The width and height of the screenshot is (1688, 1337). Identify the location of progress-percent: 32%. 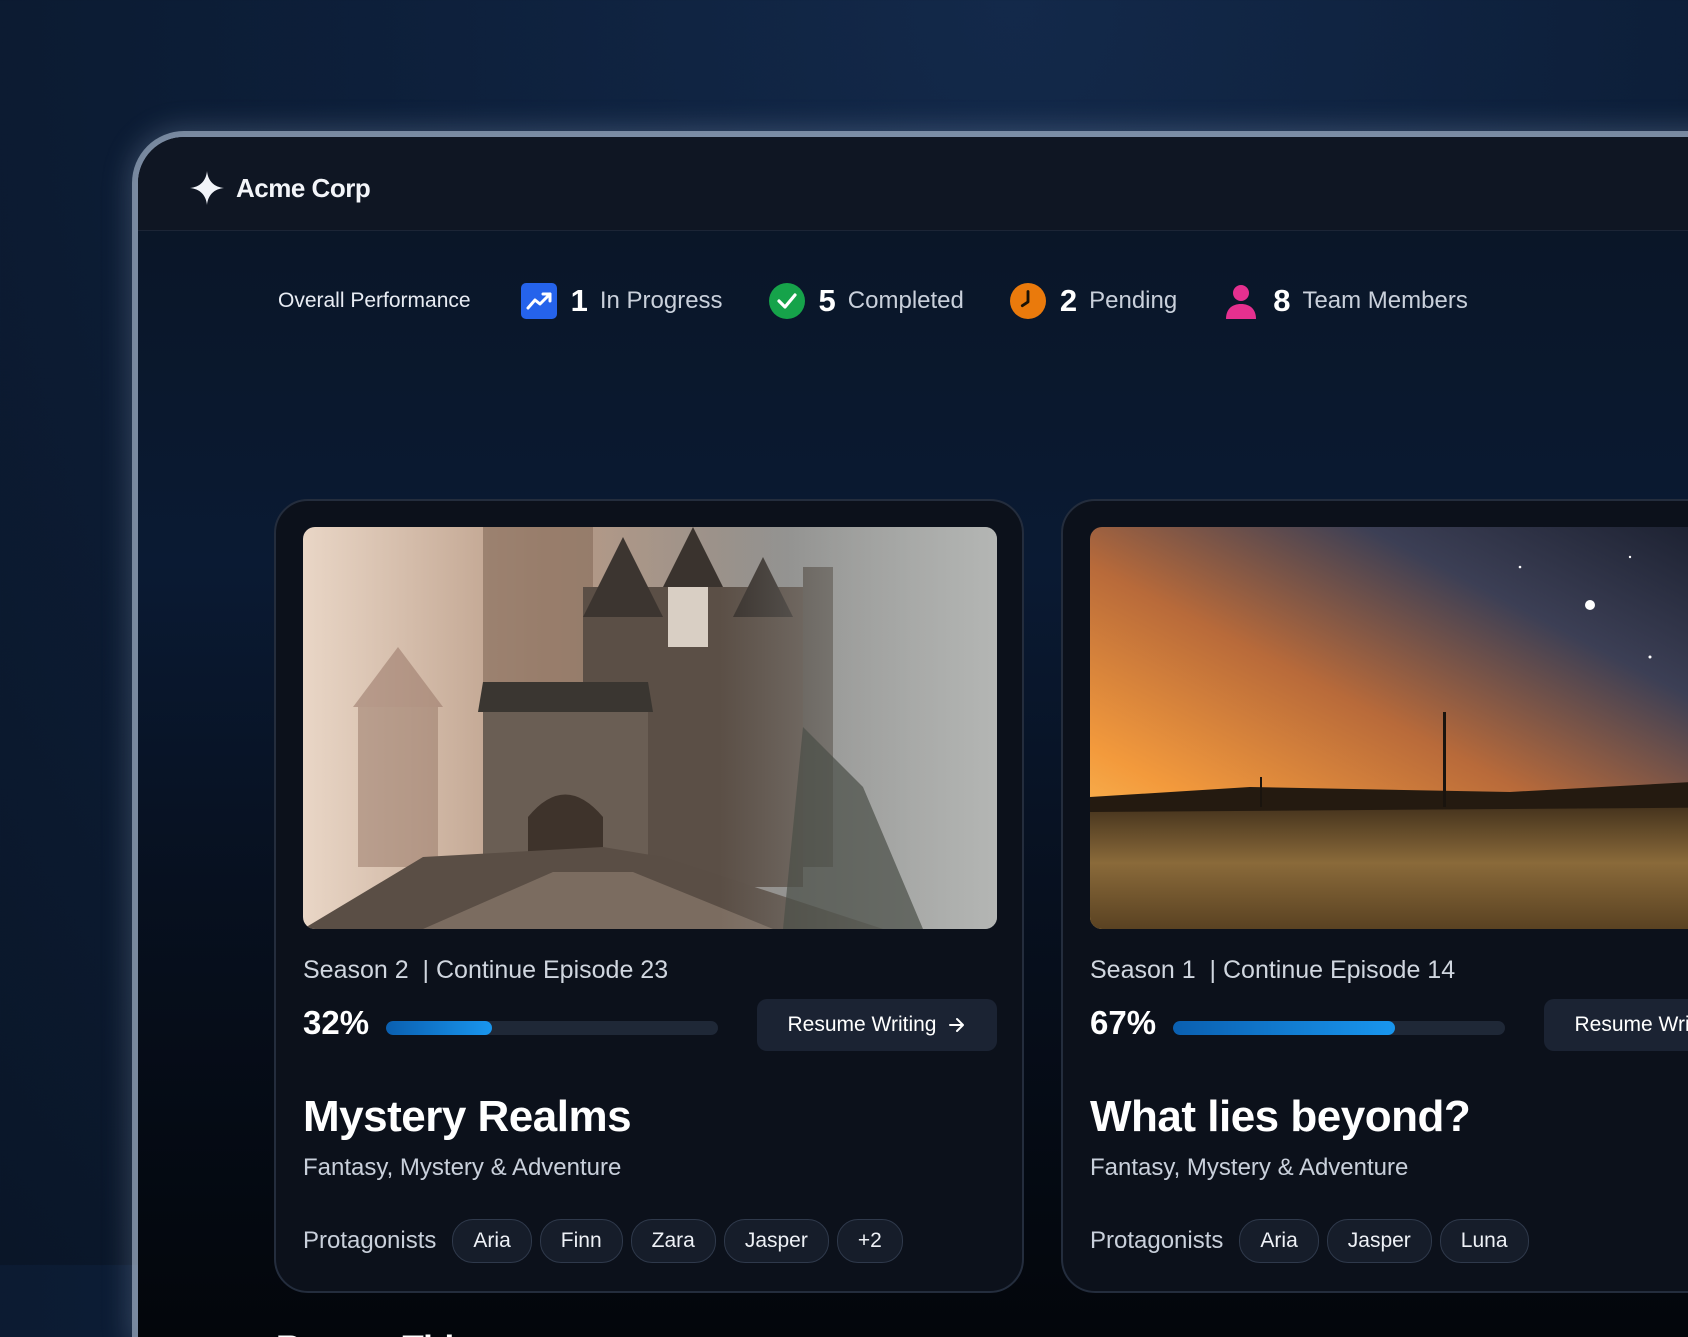
(336, 1023).